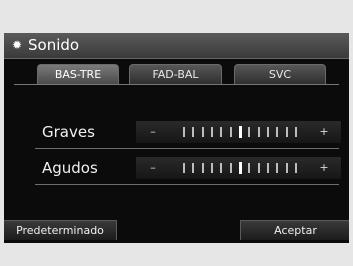 This screenshot has width=353, height=266. I want to click on bass-decrease-button: –, so click(153, 132).